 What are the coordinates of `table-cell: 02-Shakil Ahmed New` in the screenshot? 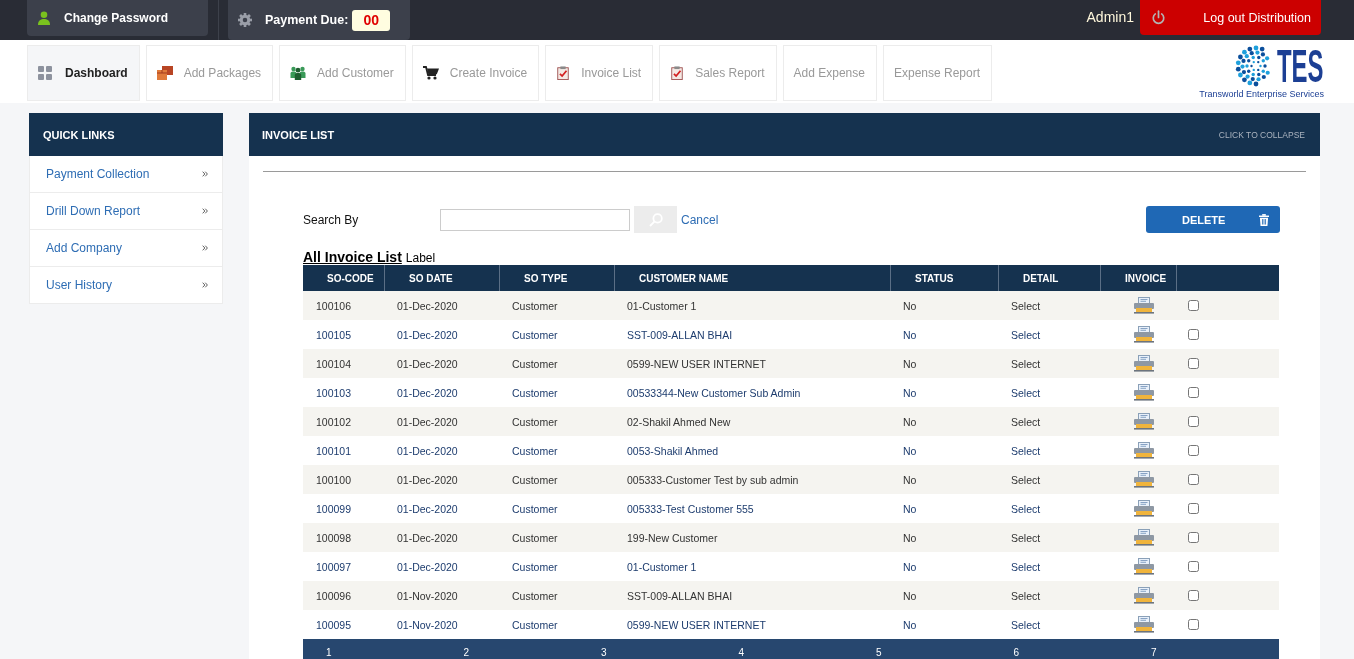 It's located at (679, 421).